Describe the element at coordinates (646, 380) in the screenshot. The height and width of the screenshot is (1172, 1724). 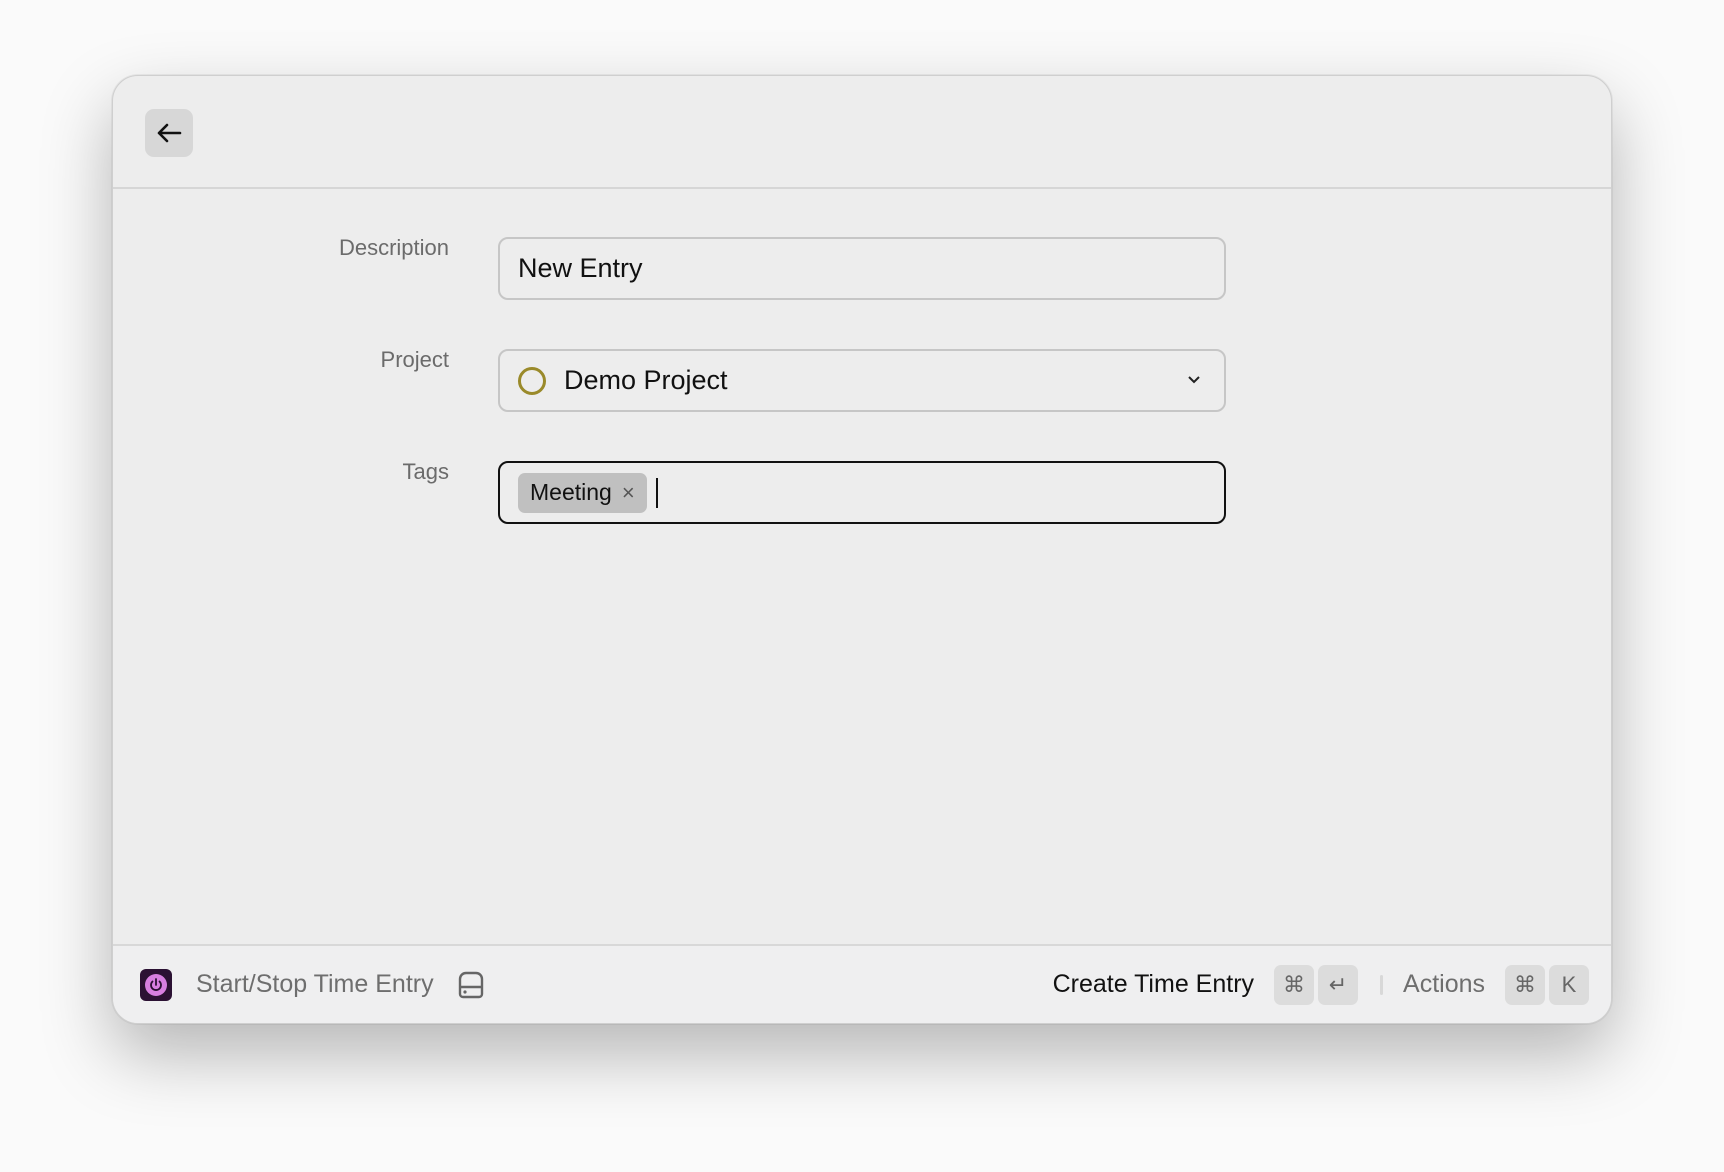
I see `project-value: Demo Project` at that location.